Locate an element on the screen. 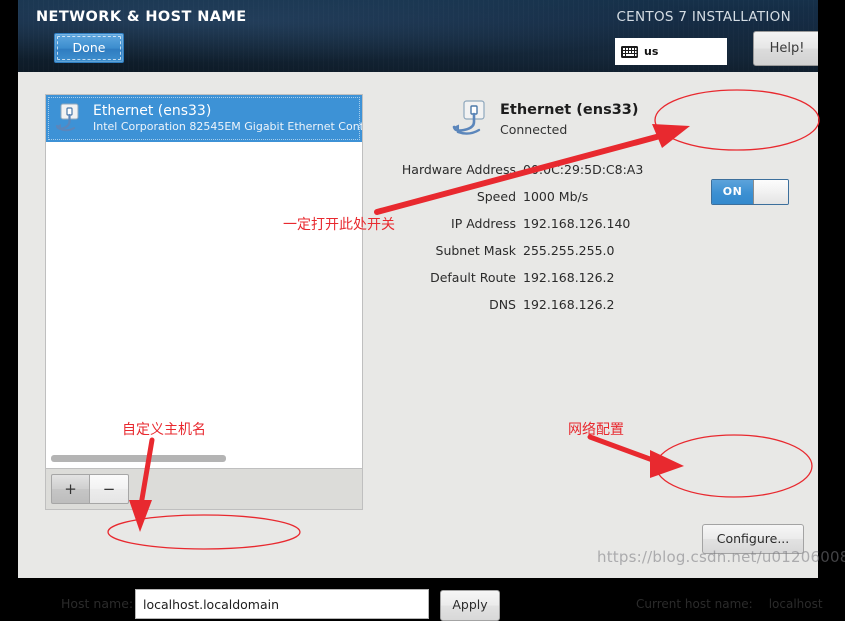 The width and height of the screenshot is (845, 621). property-label: Speed is located at coordinates (496, 196).